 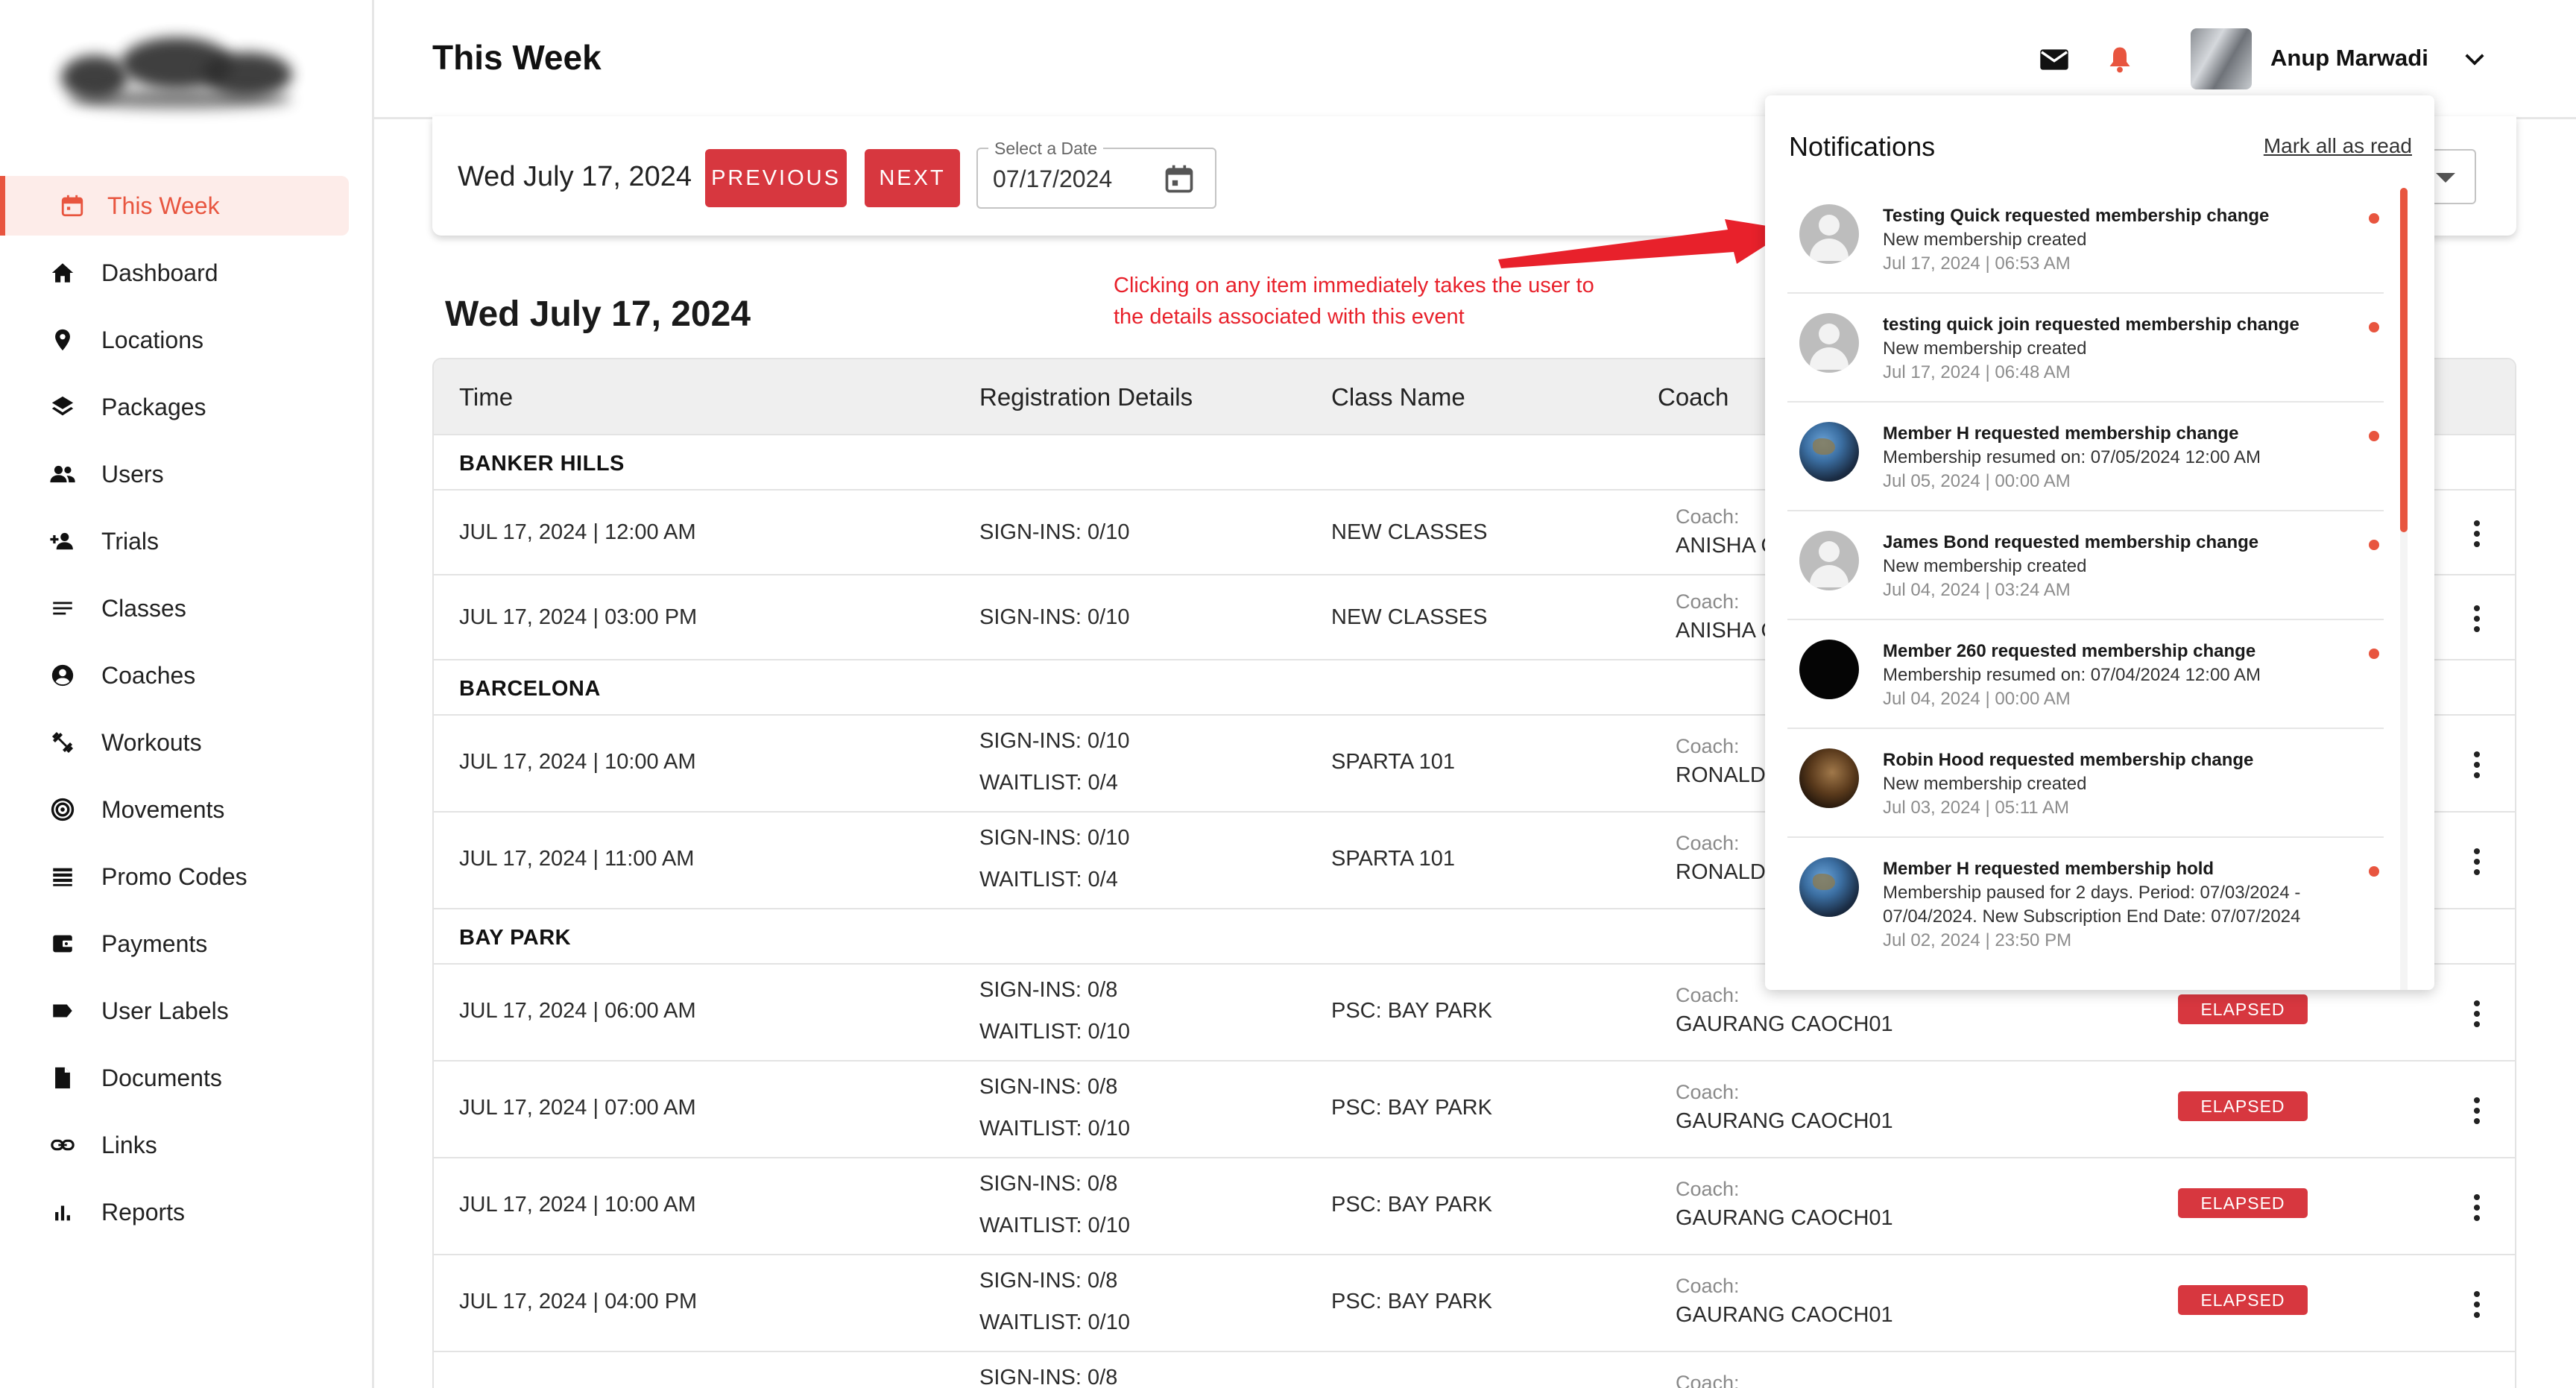 I want to click on sidebar-item-promo-codes: Promo Codes, so click(x=187, y=876).